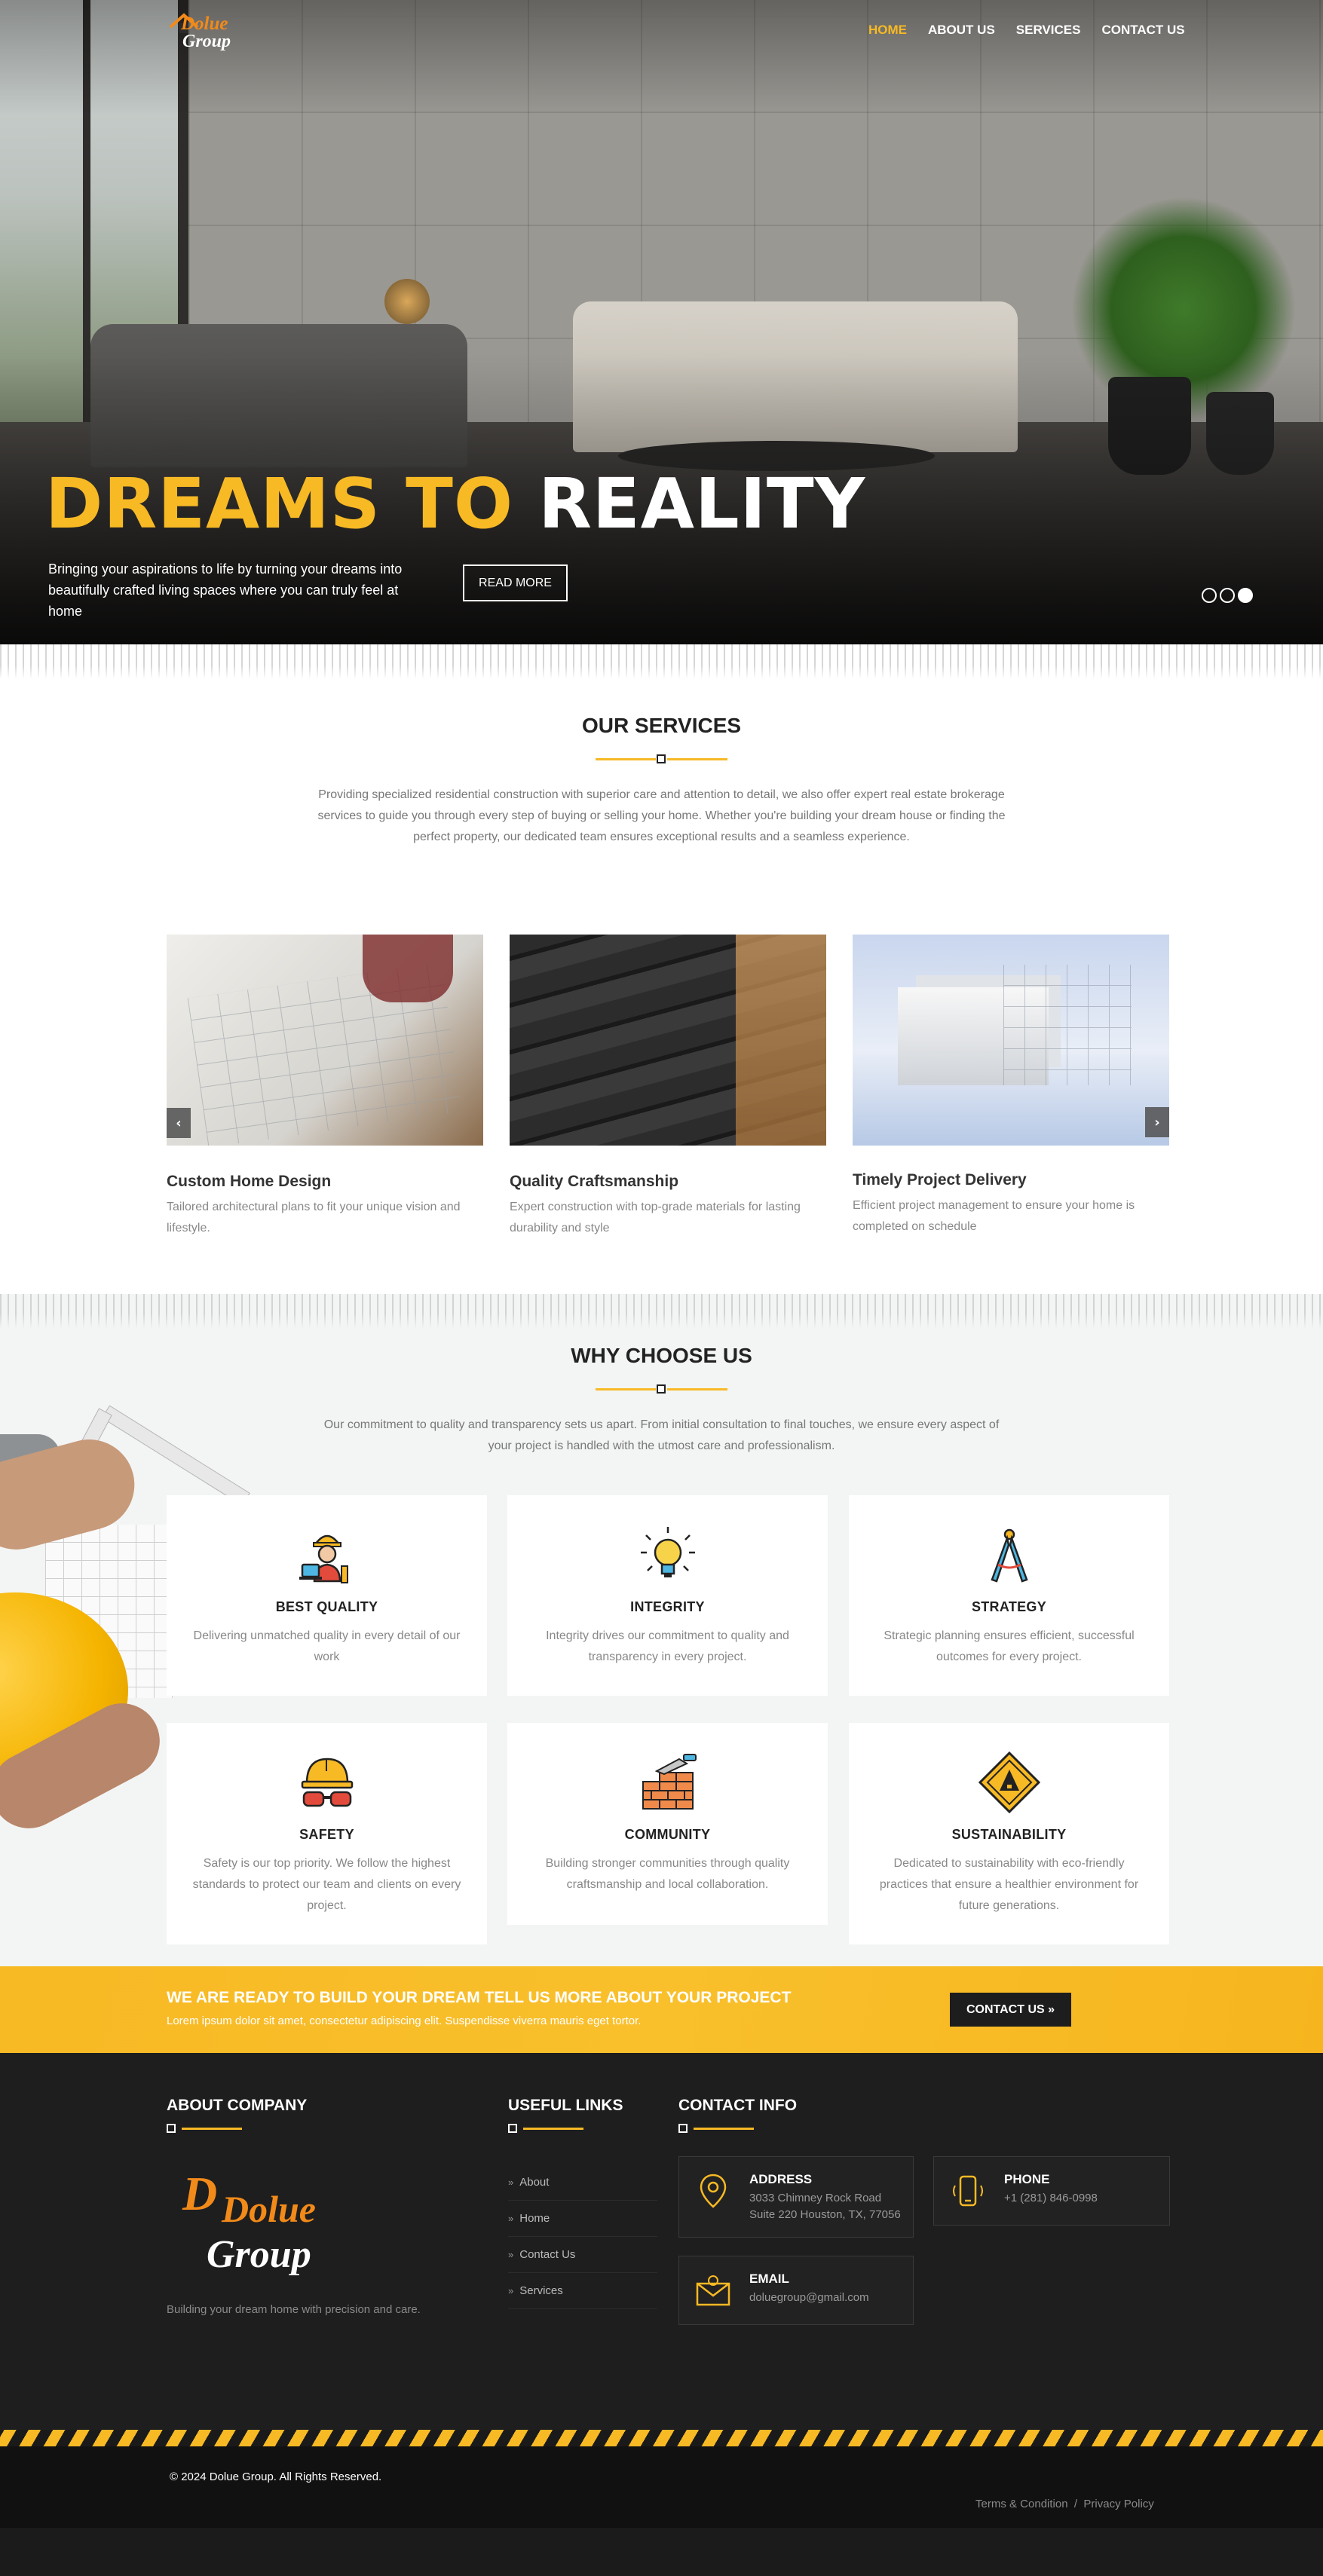  Describe the element at coordinates (515, 582) in the screenshot. I see `read-more-button: READ MORE` at that location.